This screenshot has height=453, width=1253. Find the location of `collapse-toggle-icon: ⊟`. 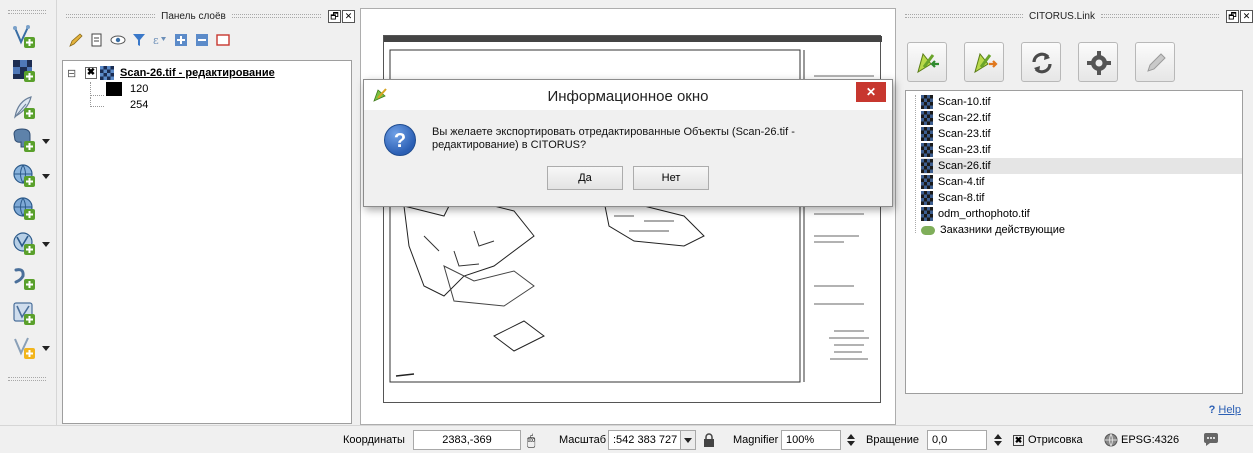

collapse-toggle-icon: ⊟ is located at coordinates (73, 73).